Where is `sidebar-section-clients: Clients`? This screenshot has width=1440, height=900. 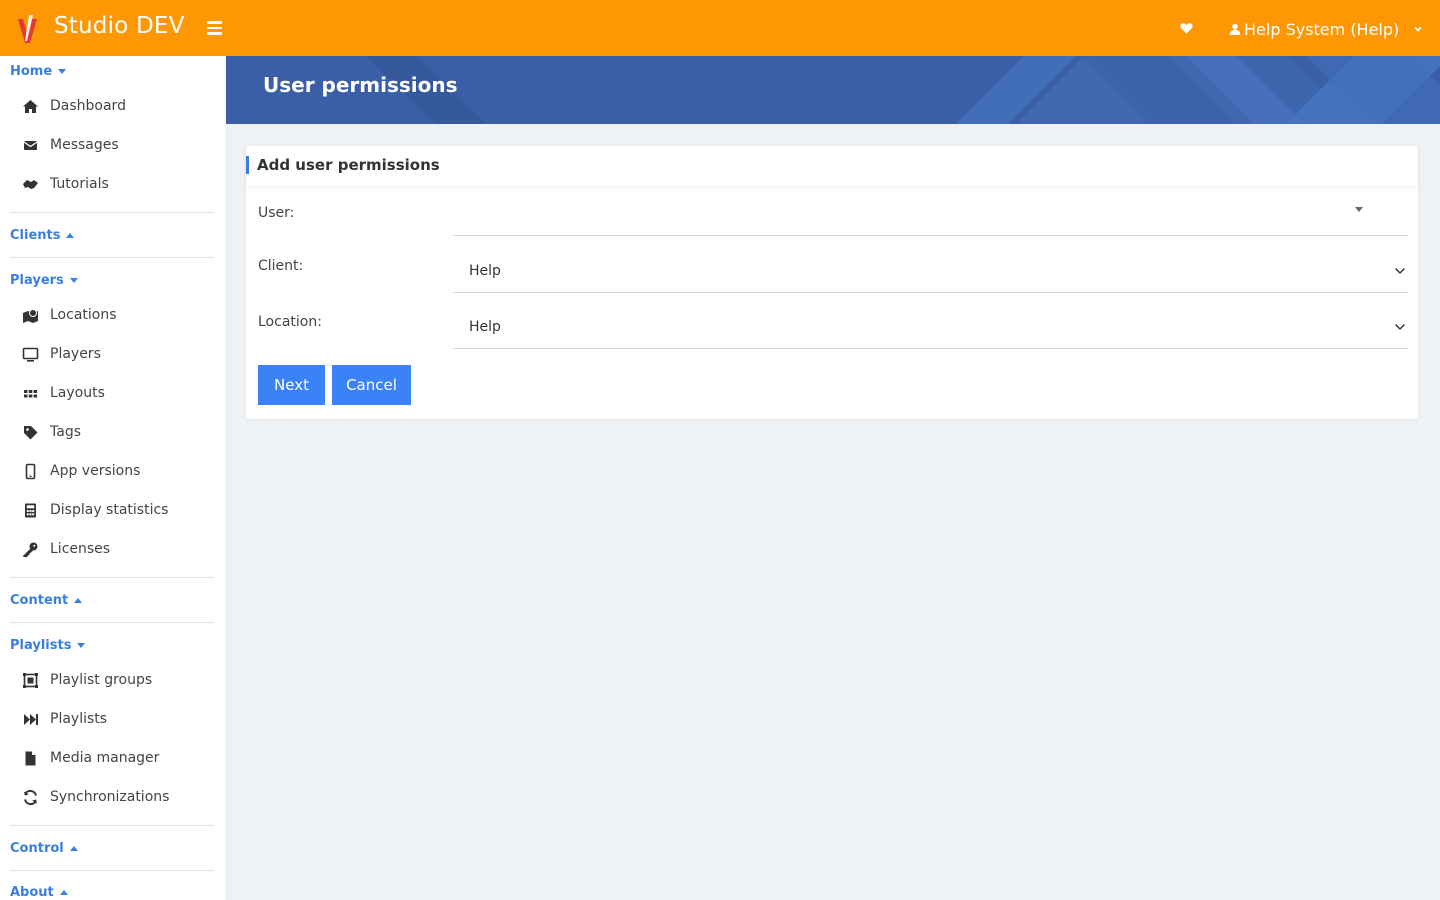 sidebar-section-clients: Clients is located at coordinates (42, 235).